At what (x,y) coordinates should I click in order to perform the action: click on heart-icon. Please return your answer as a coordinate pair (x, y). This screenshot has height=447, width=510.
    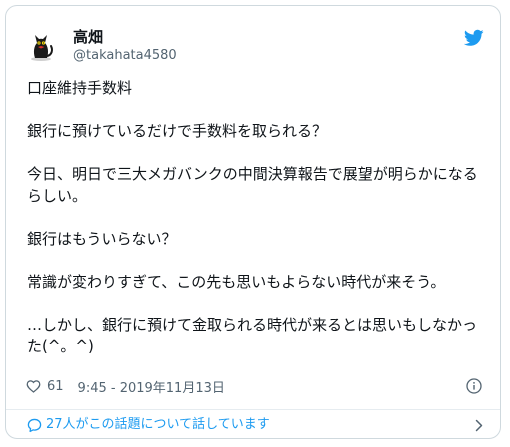
    Looking at the image, I should click on (33, 386).